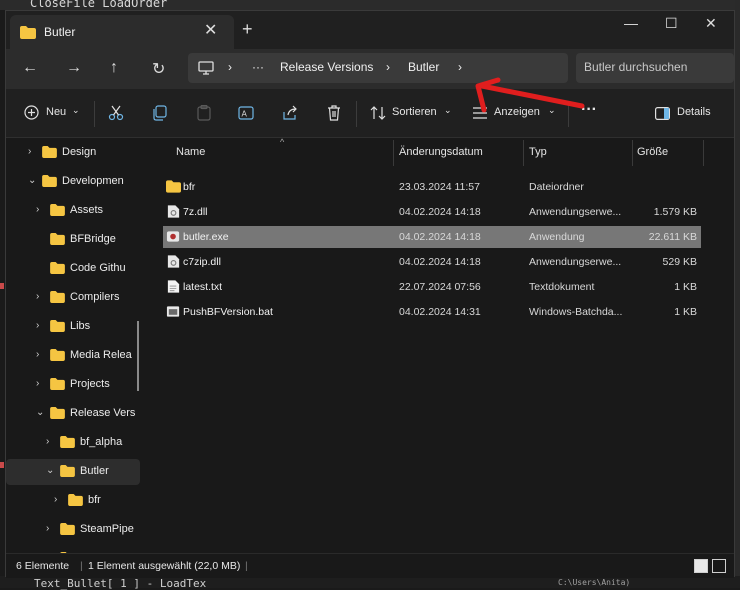  What do you see at coordinates (432, 187) in the screenshot?
I see `file-row: bfr 23.03.2024 11:57 Dateiordner` at bounding box center [432, 187].